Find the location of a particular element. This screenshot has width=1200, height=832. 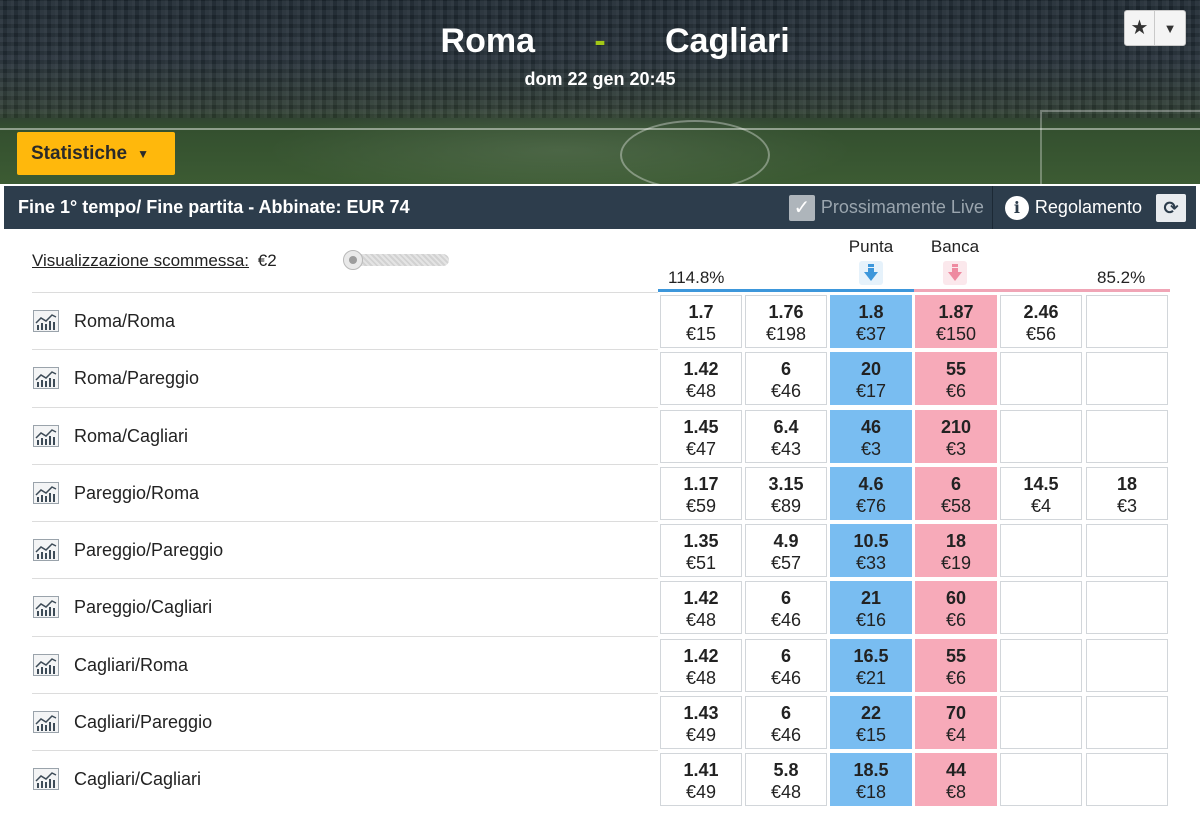

back-price-cell: 21 €16 is located at coordinates (871, 608).